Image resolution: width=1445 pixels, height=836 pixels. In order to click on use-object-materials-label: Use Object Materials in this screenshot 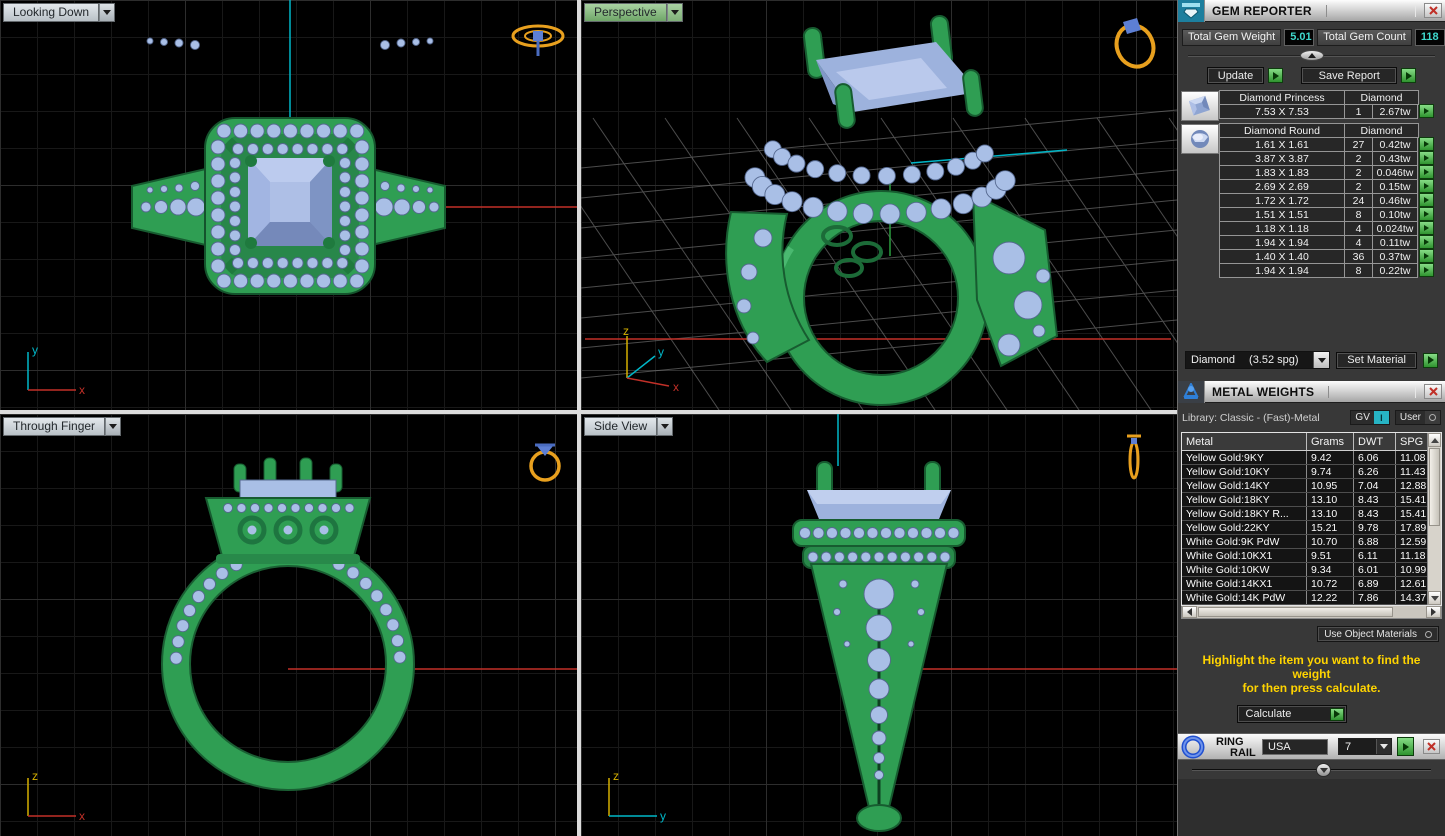, I will do `click(1370, 634)`.